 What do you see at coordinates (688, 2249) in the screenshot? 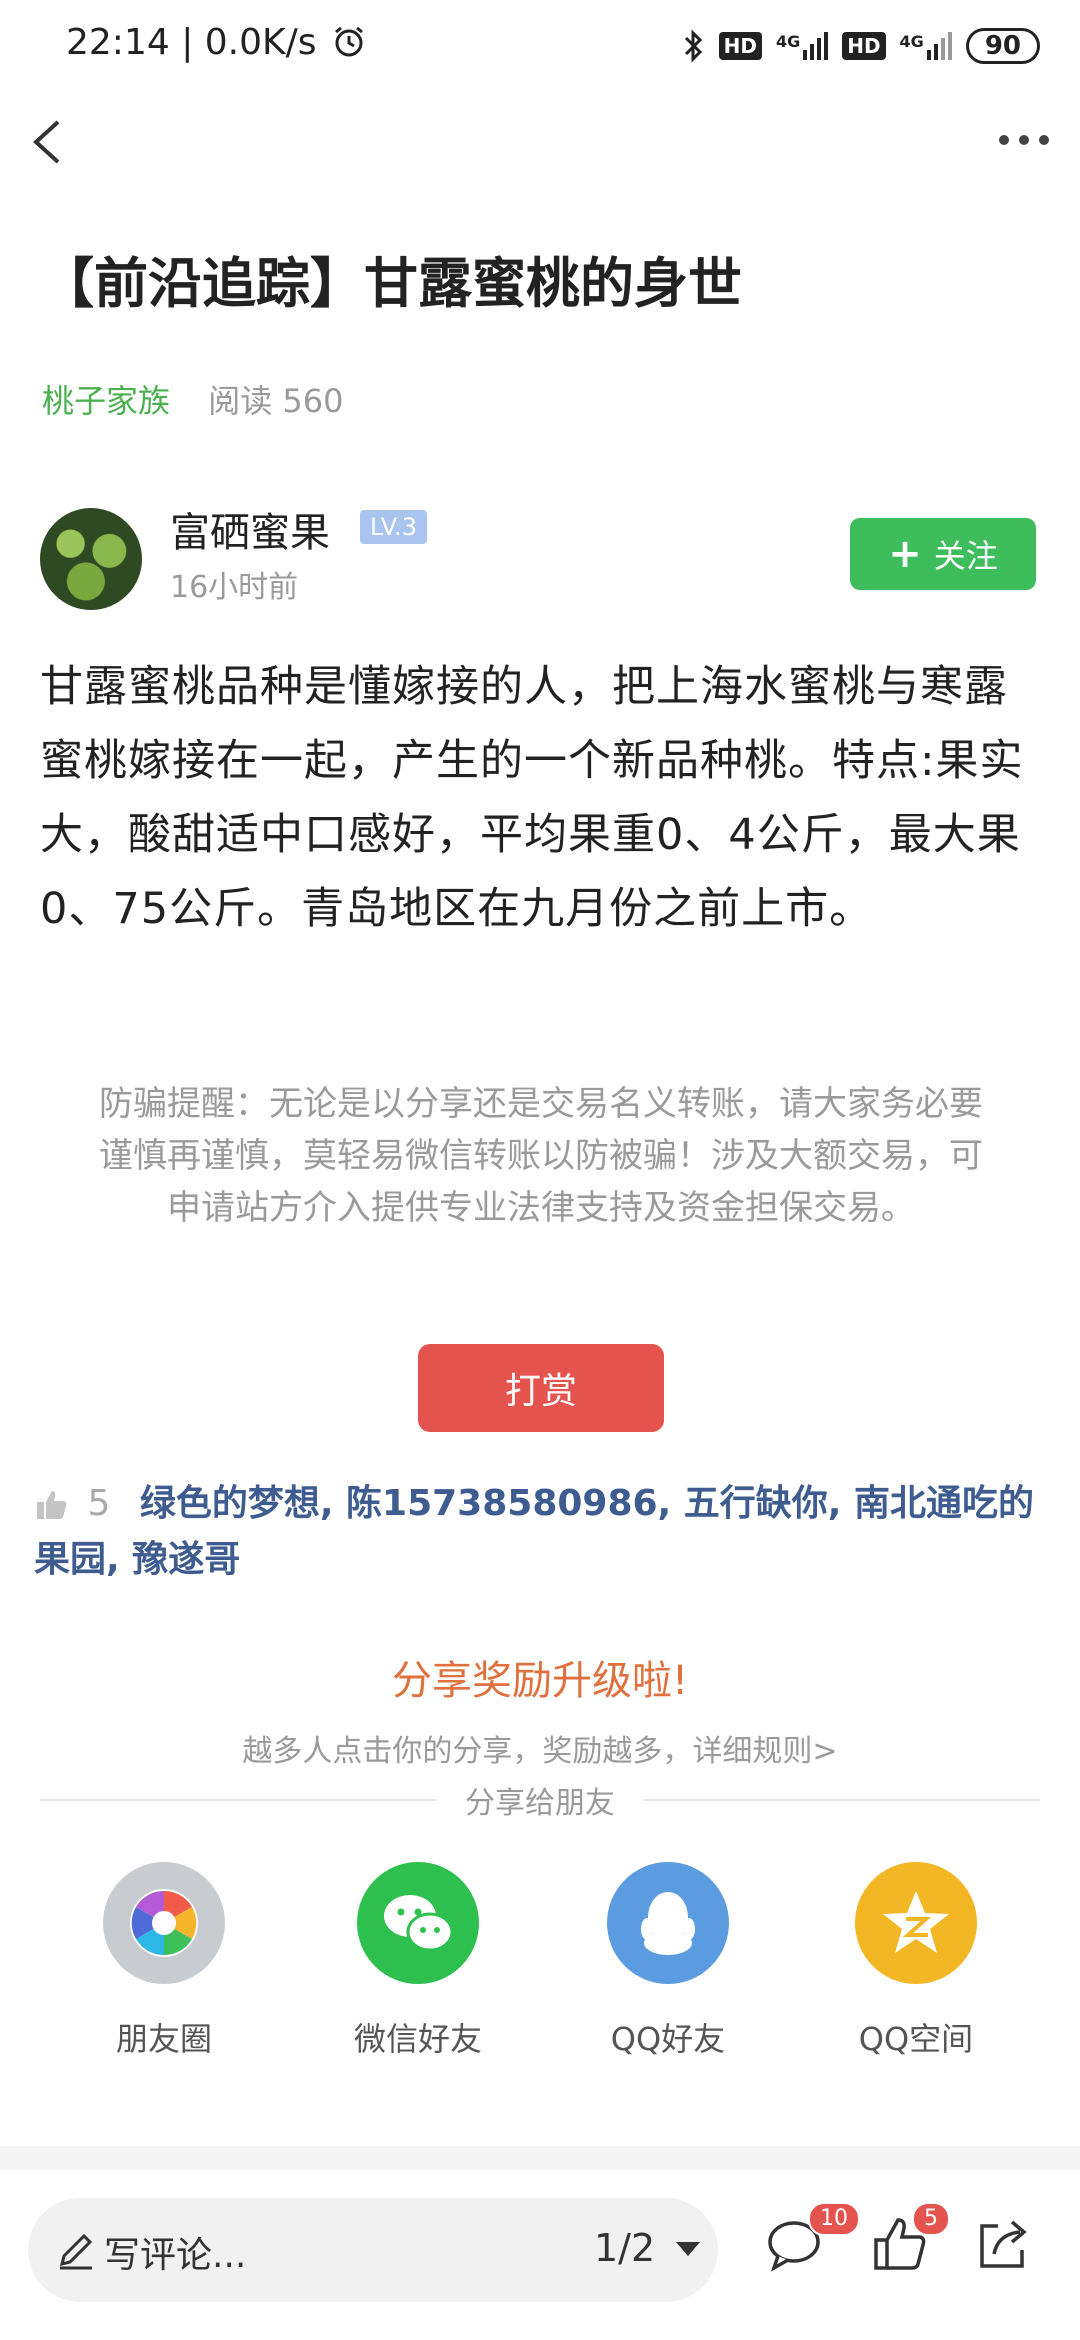
I see `dropdown-arrow-icon` at bounding box center [688, 2249].